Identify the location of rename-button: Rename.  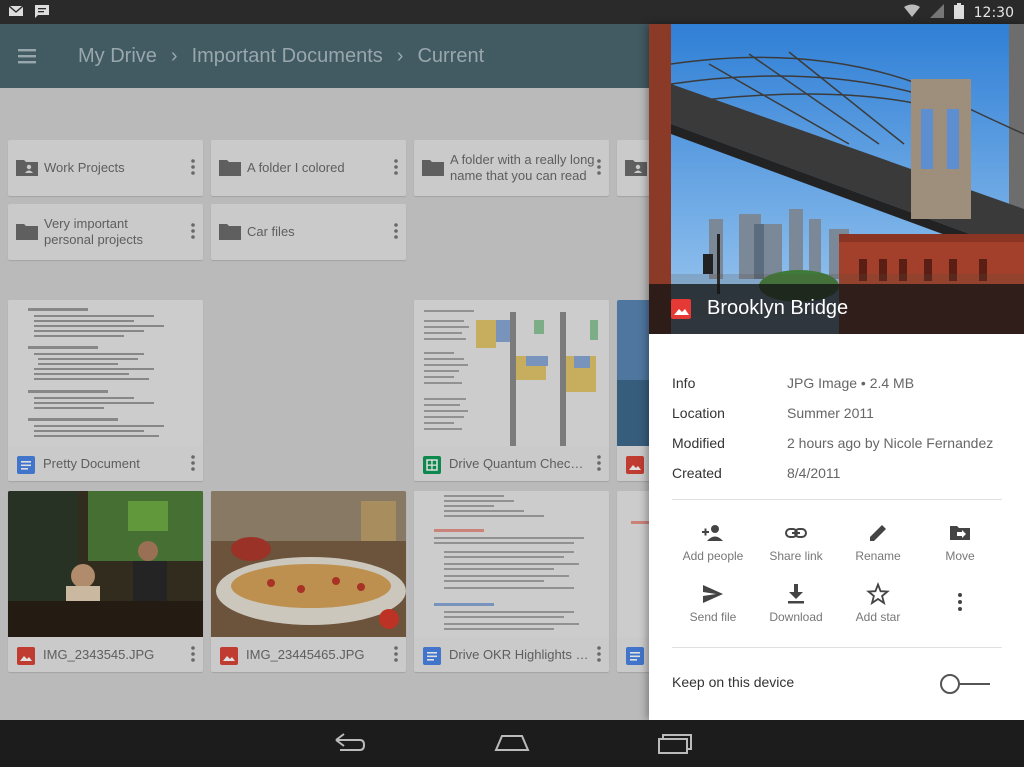
(878, 542).